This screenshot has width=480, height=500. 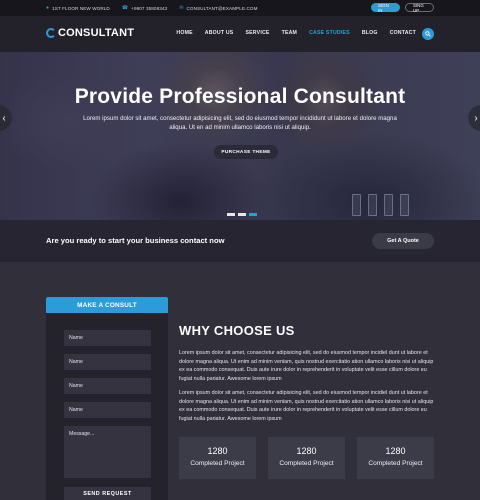 What do you see at coordinates (370, 33) in the screenshot?
I see `nav-item-blog: BLOG` at bounding box center [370, 33].